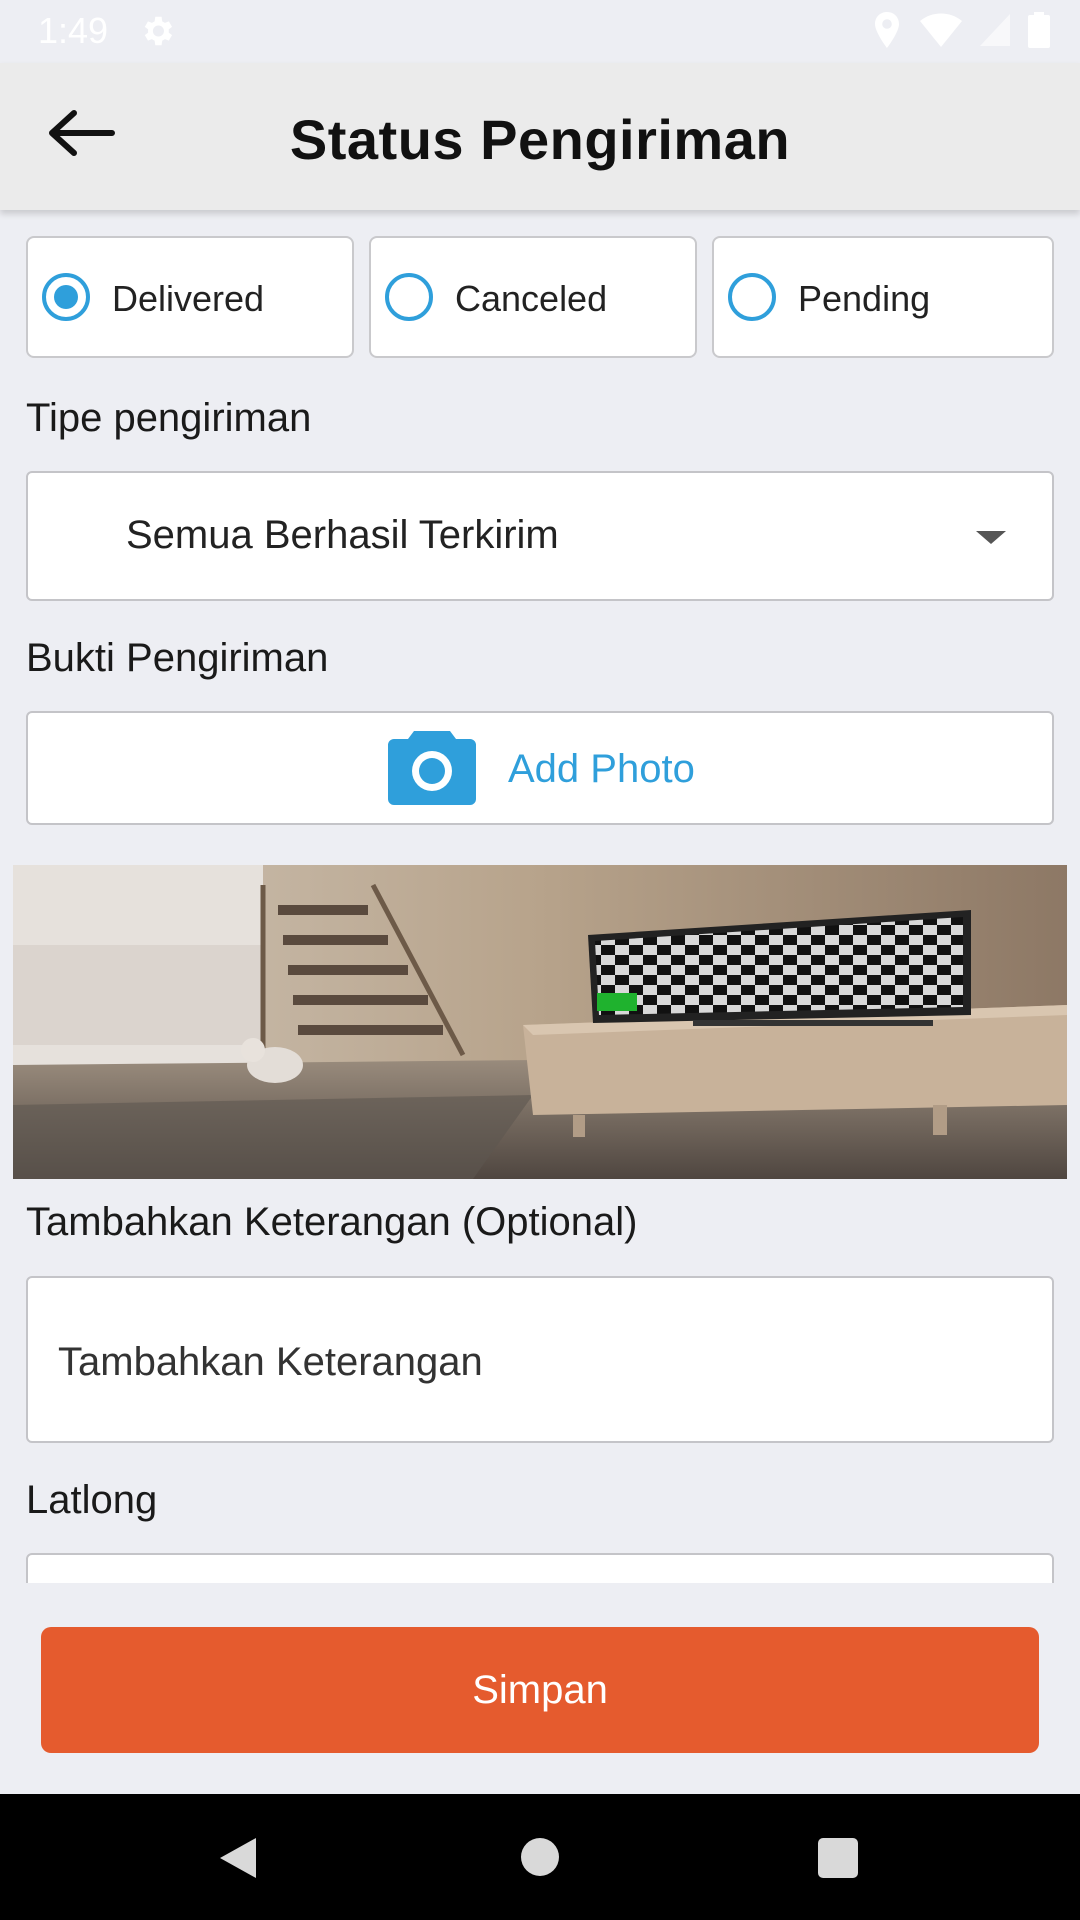 Image resolution: width=1080 pixels, height=1920 pixels. I want to click on radio-pending: Pending, so click(883, 297).